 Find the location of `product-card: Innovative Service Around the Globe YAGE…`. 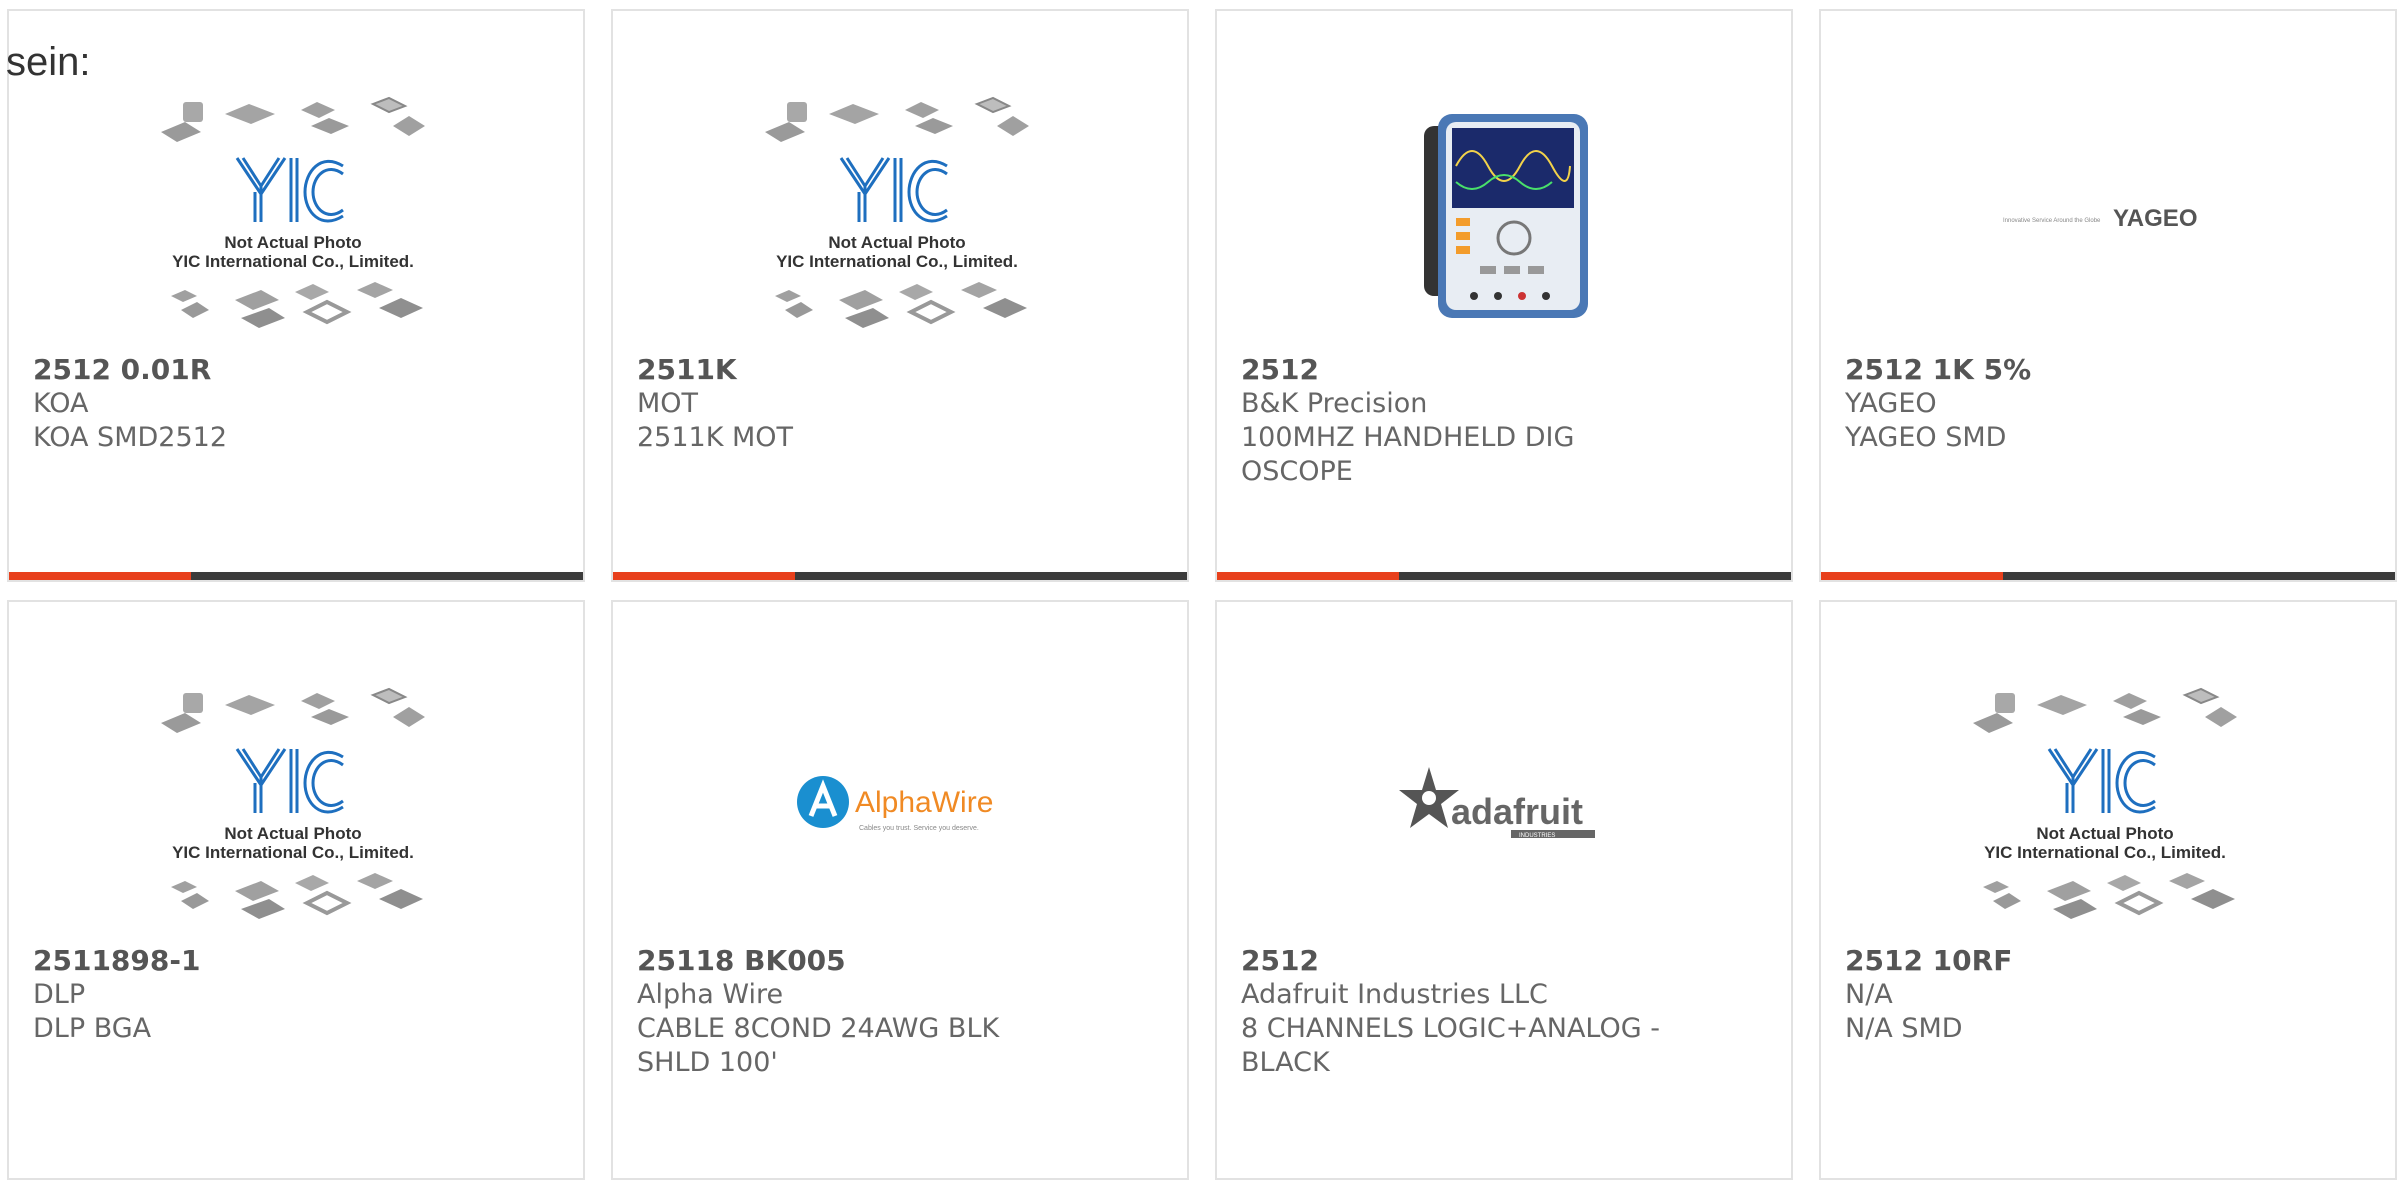

product-card: Innovative Service Around the Globe YAGE… is located at coordinates (2108, 295).